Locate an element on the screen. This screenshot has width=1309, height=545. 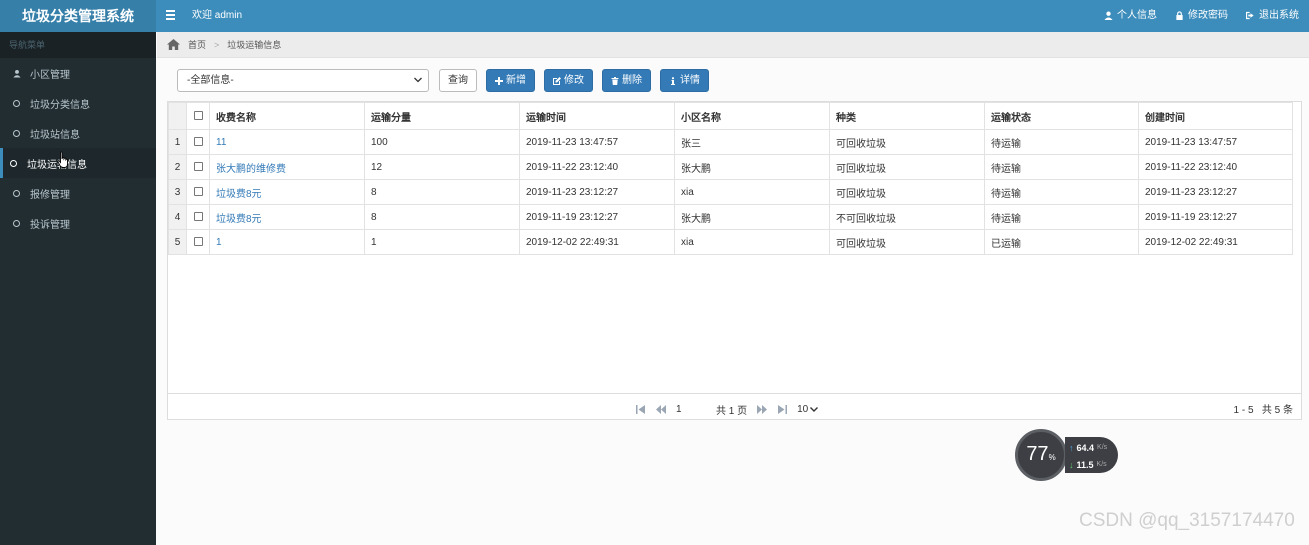
last-page-icon is located at coordinates (782, 409).